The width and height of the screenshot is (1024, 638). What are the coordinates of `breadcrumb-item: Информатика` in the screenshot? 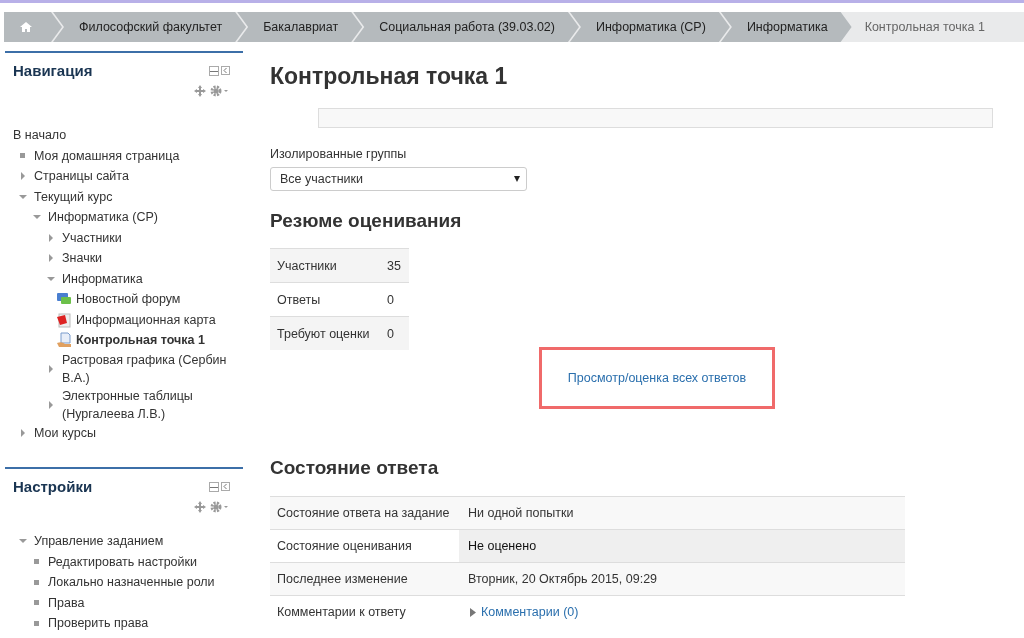 It's located at (786, 27).